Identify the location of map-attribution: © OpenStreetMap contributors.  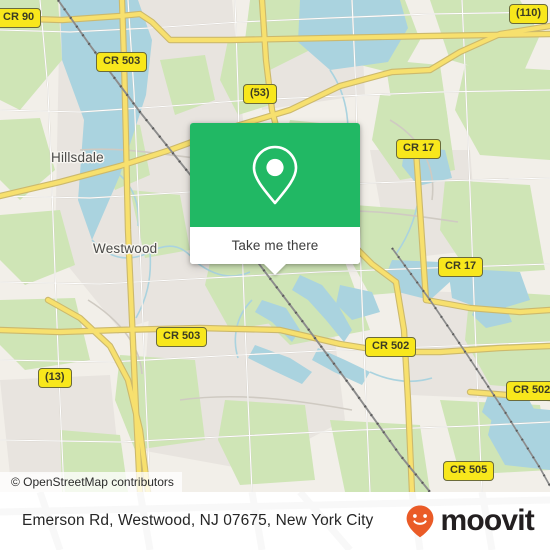
(91, 482).